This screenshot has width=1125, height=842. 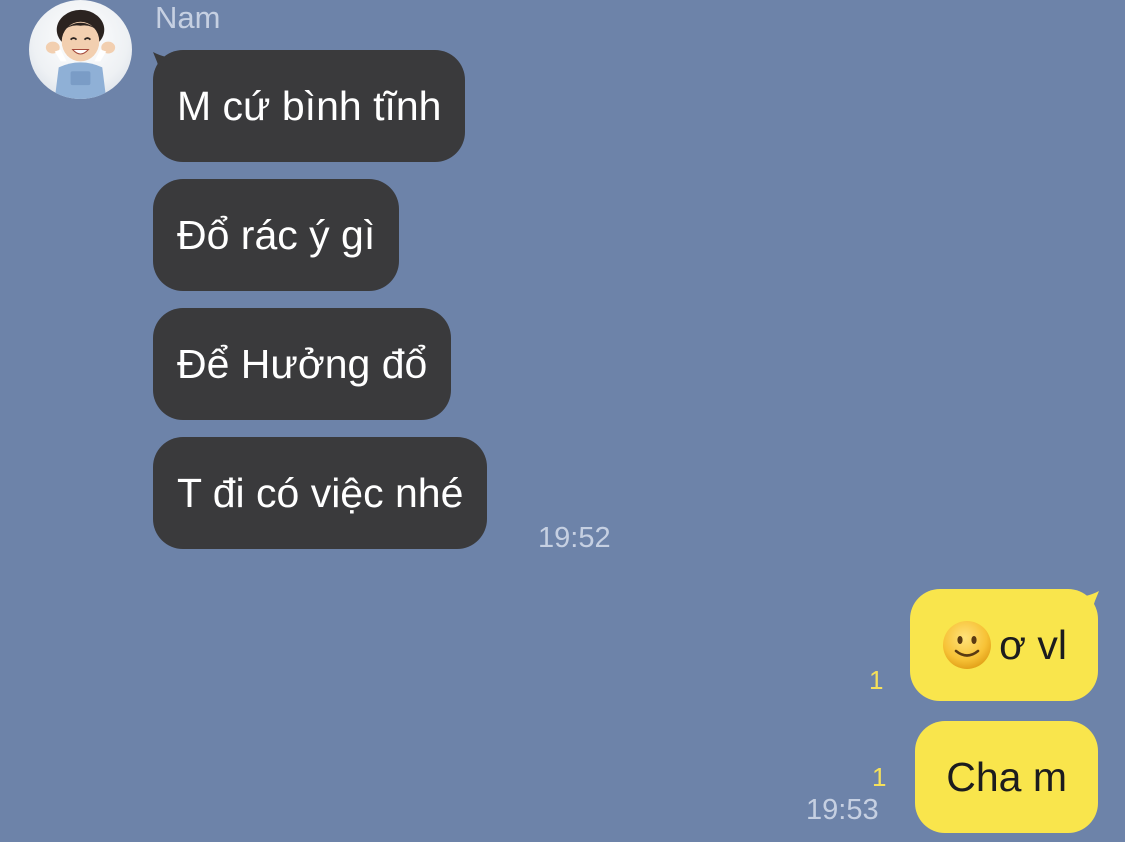 What do you see at coordinates (188, 17) in the screenshot?
I see `sender-name: Nam` at bounding box center [188, 17].